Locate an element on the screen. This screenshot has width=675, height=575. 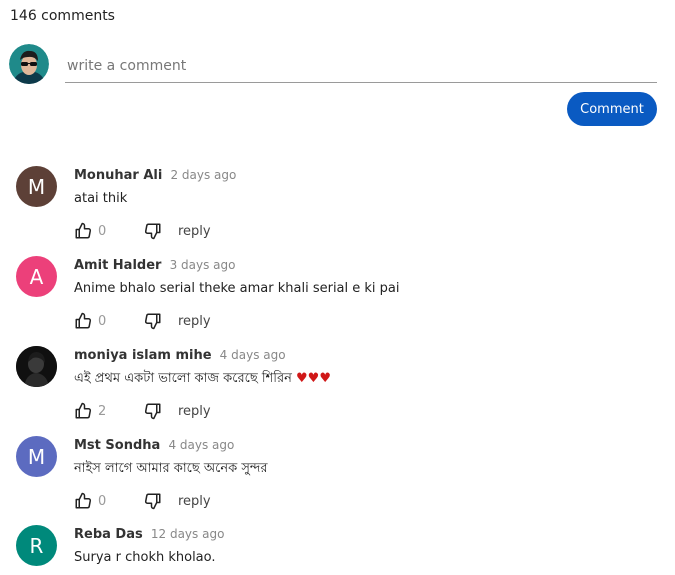
comment-text: Surya r chokh kholao. is located at coordinates (145, 557).